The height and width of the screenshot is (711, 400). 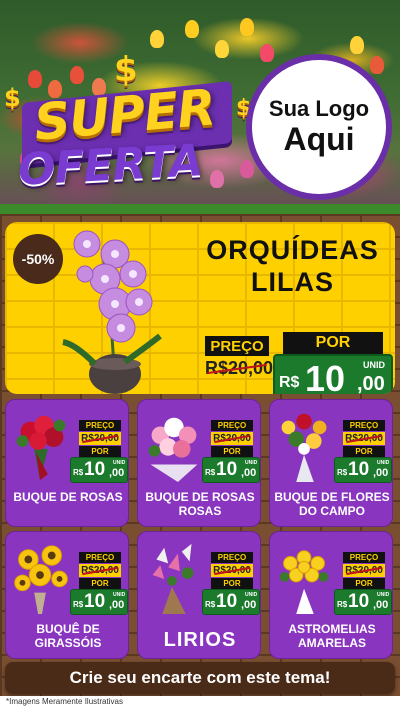 I want to click on product-name: BUQUE DE ROSAS, so click(x=68, y=497).